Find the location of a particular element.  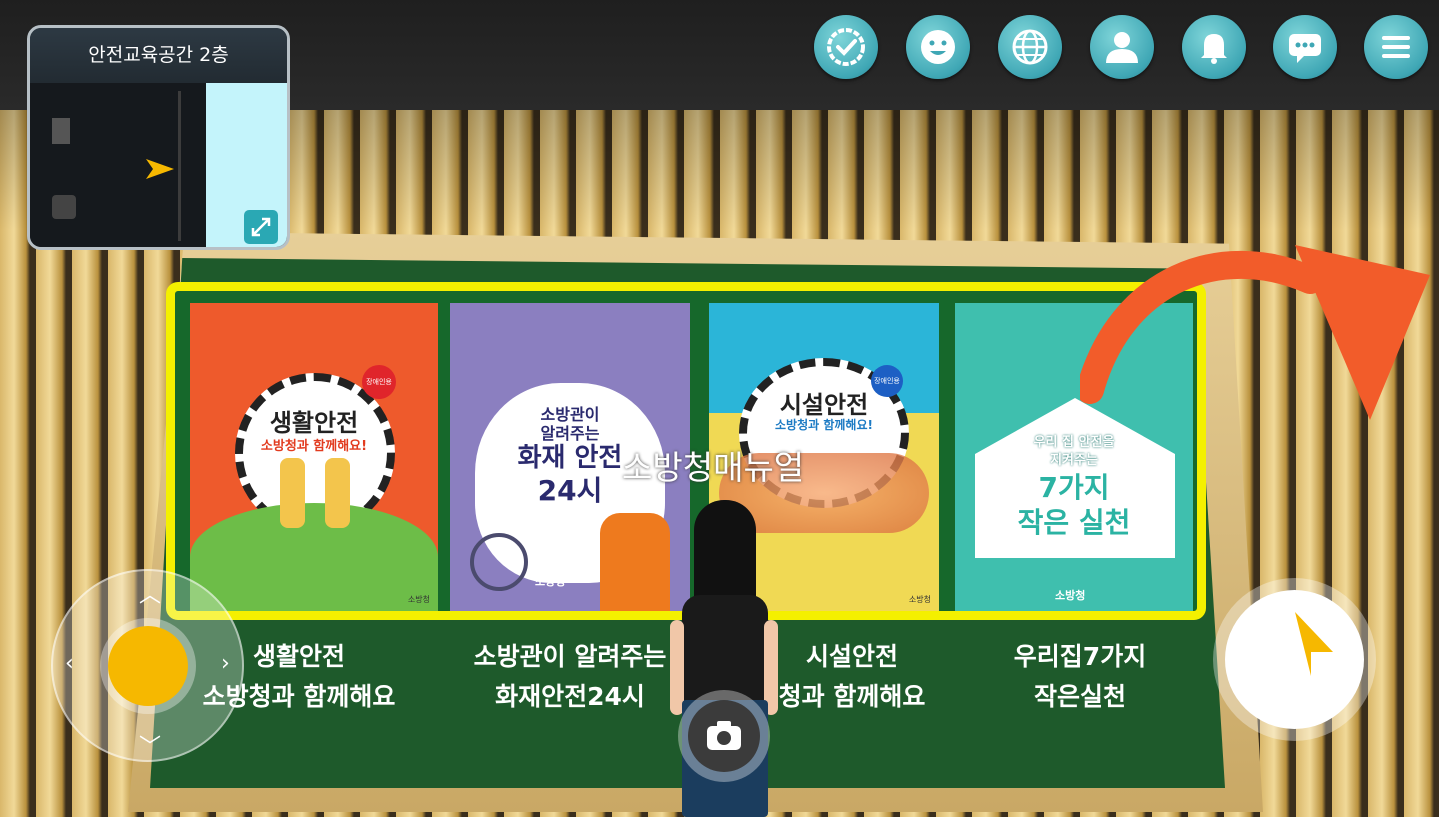

hamburger-menu-icon is located at coordinates (1396, 47).